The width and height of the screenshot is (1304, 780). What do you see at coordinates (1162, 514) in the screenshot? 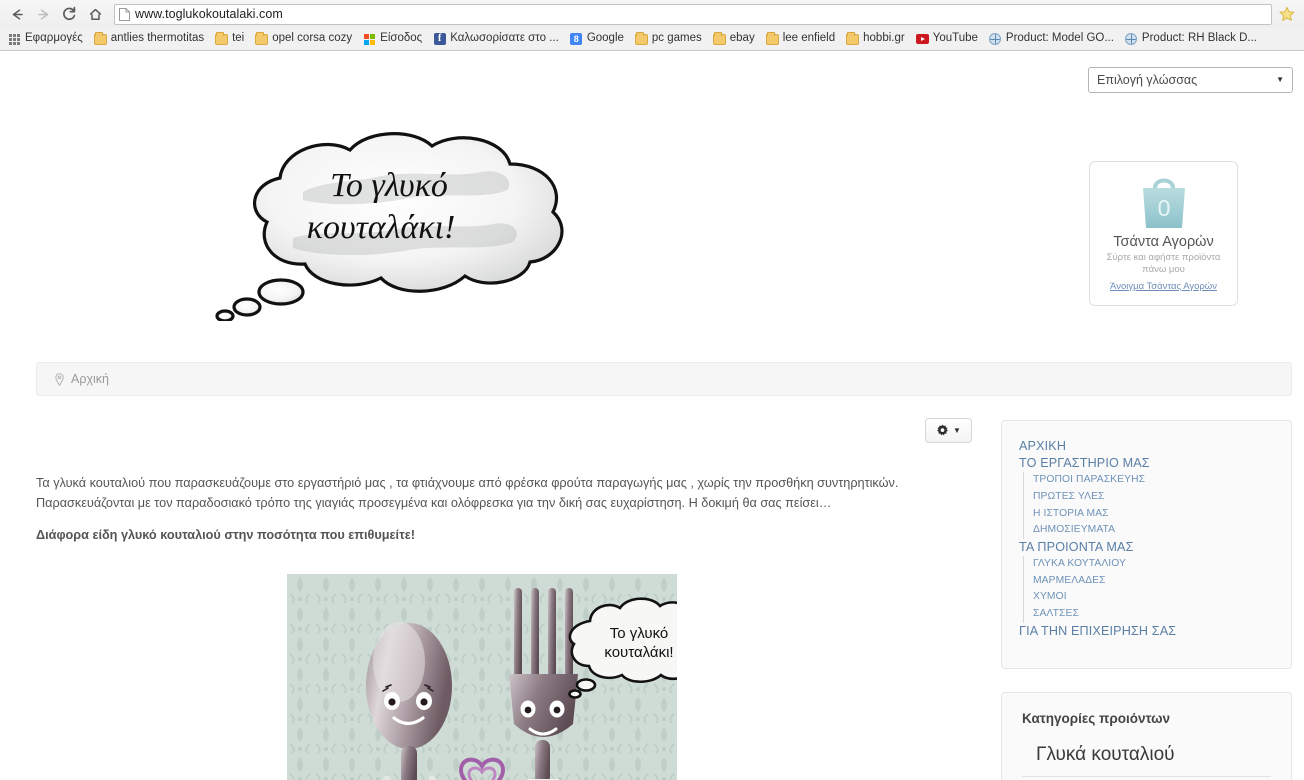
I see `nav-subitem-i-istoria-mas: Η ΙΣΤΟΡΙΑ ΜΑΣ` at bounding box center [1162, 514].